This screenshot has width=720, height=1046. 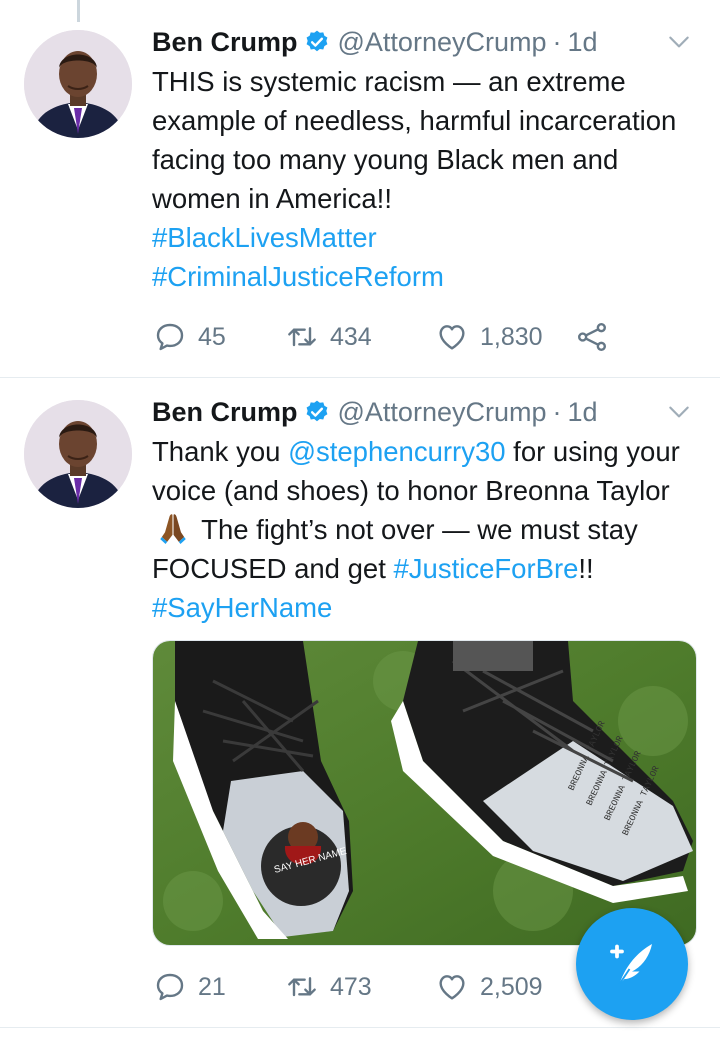 I want to click on tweet-text-part: Thank you, so click(x=220, y=451).